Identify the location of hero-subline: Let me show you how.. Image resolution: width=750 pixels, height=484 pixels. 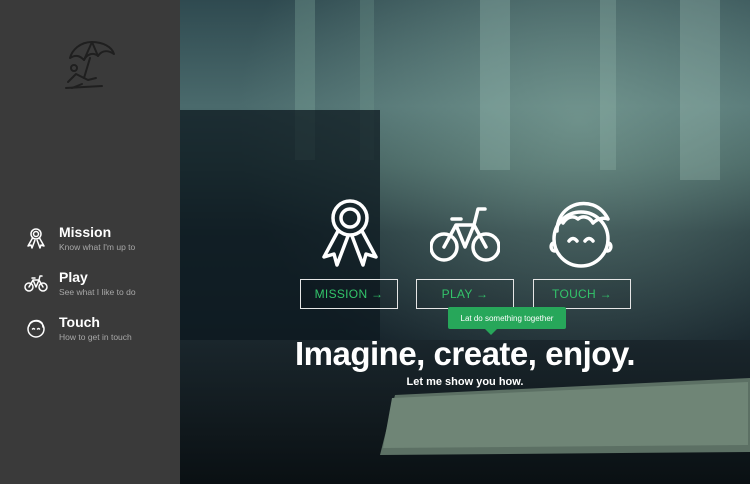
(465, 382).